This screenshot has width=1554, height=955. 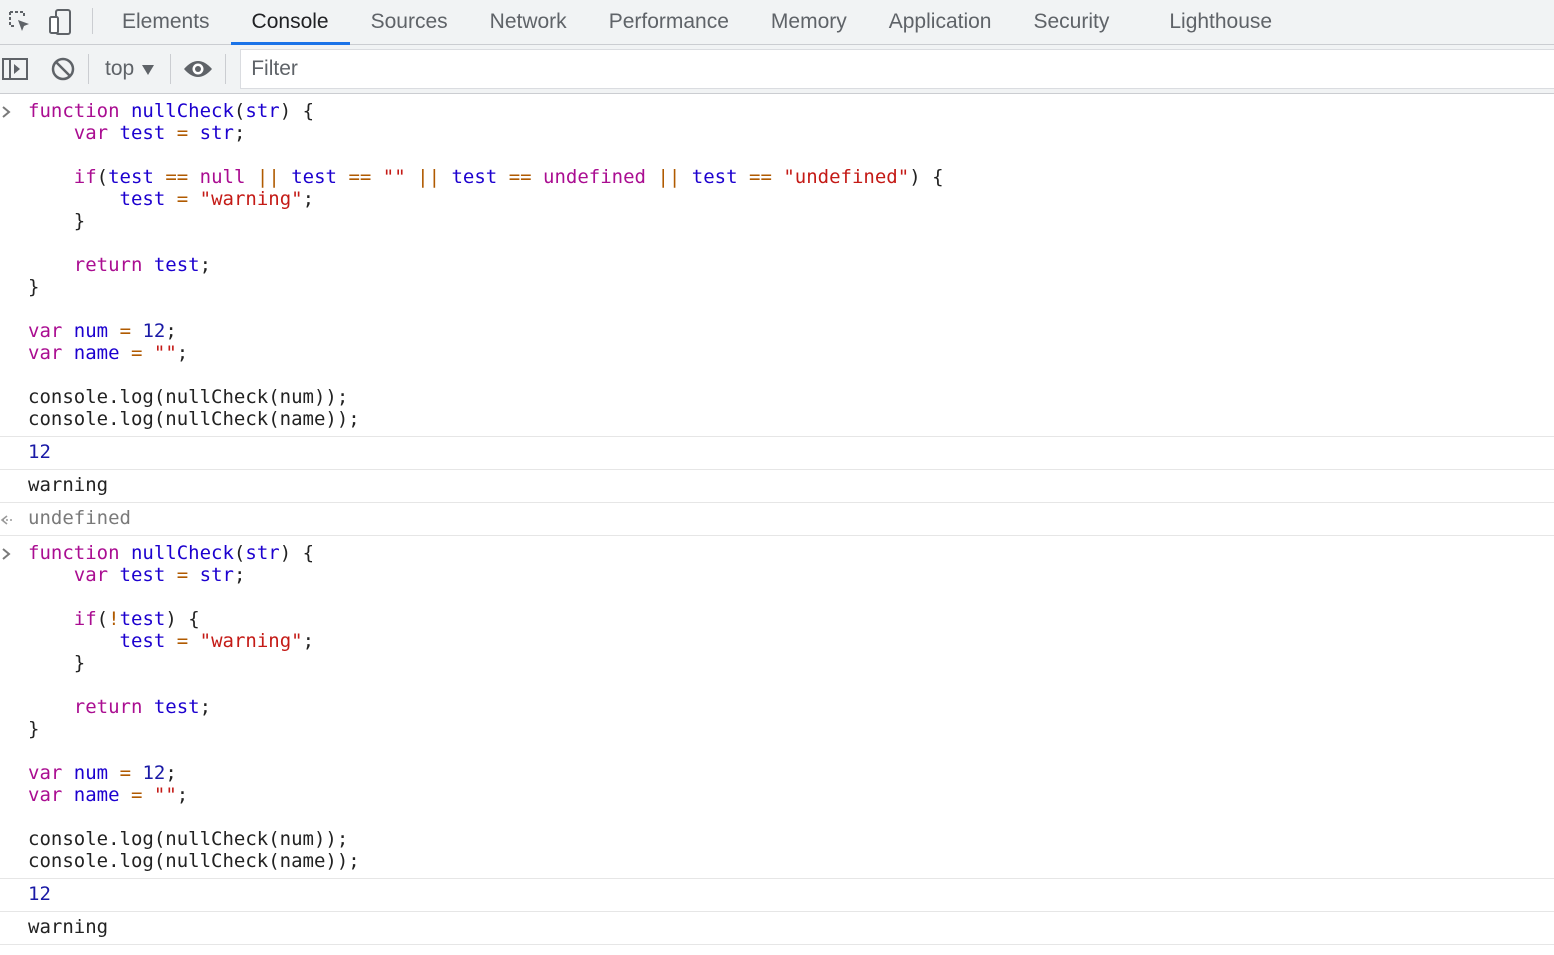 I want to click on code-token: null, so click(x=222, y=177).